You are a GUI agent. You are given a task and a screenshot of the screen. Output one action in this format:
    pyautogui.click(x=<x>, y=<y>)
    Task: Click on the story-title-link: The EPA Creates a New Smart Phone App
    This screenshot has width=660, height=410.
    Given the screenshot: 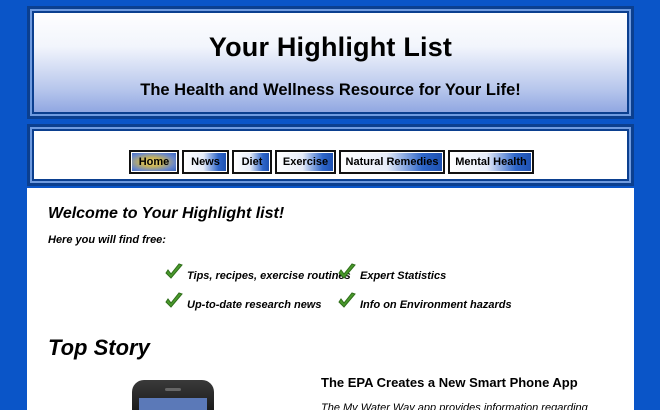 What is the action you would take?
    pyautogui.click(x=449, y=382)
    